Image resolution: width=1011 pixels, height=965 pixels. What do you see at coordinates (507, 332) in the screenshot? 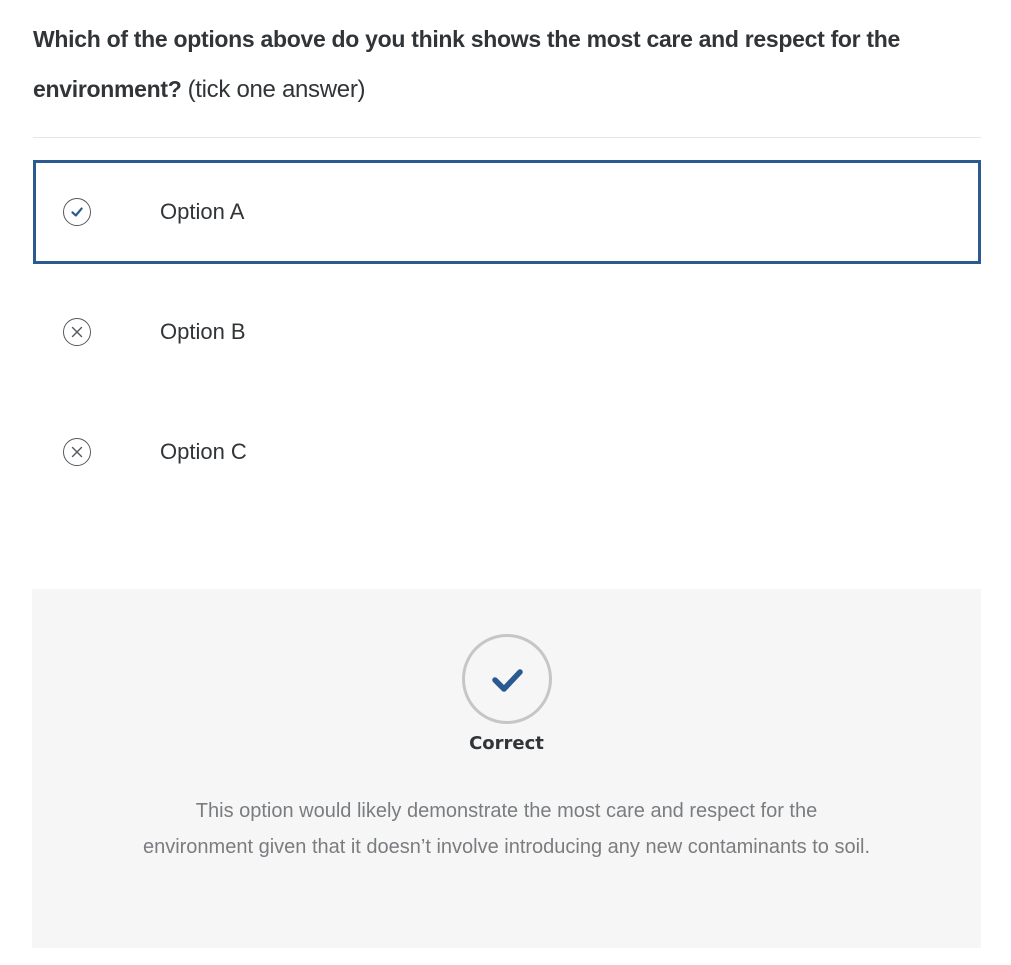
I see `option-b: Option B` at bounding box center [507, 332].